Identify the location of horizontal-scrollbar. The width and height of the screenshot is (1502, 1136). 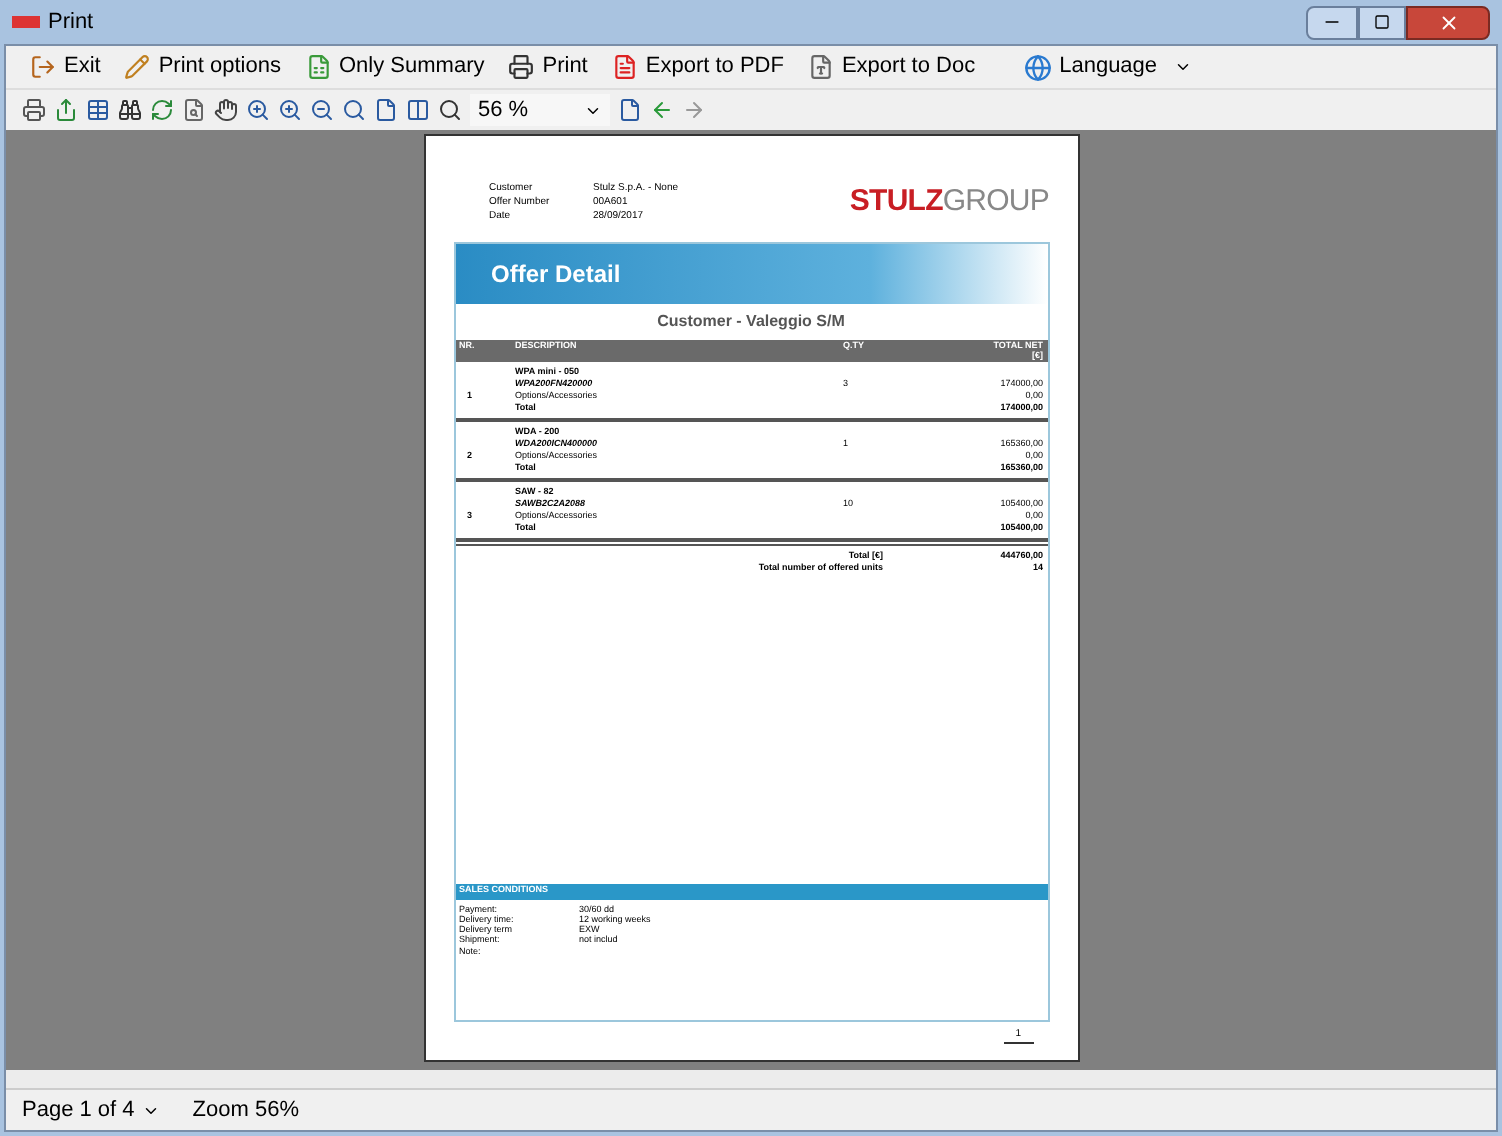
(751, 1080).